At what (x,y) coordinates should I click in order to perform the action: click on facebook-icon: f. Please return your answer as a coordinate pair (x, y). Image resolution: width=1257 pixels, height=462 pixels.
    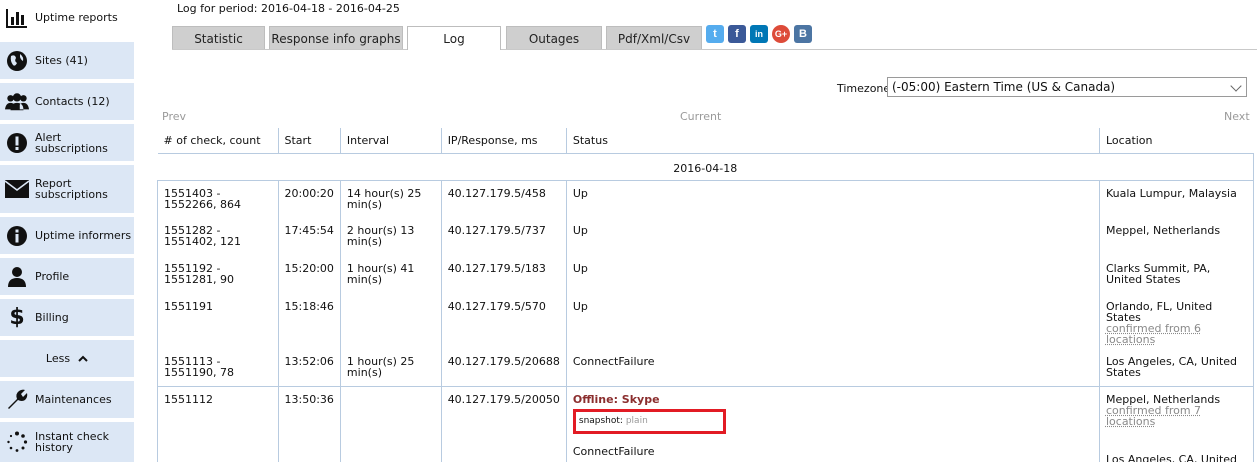
    Looking at the image, I should click on (737, 34).